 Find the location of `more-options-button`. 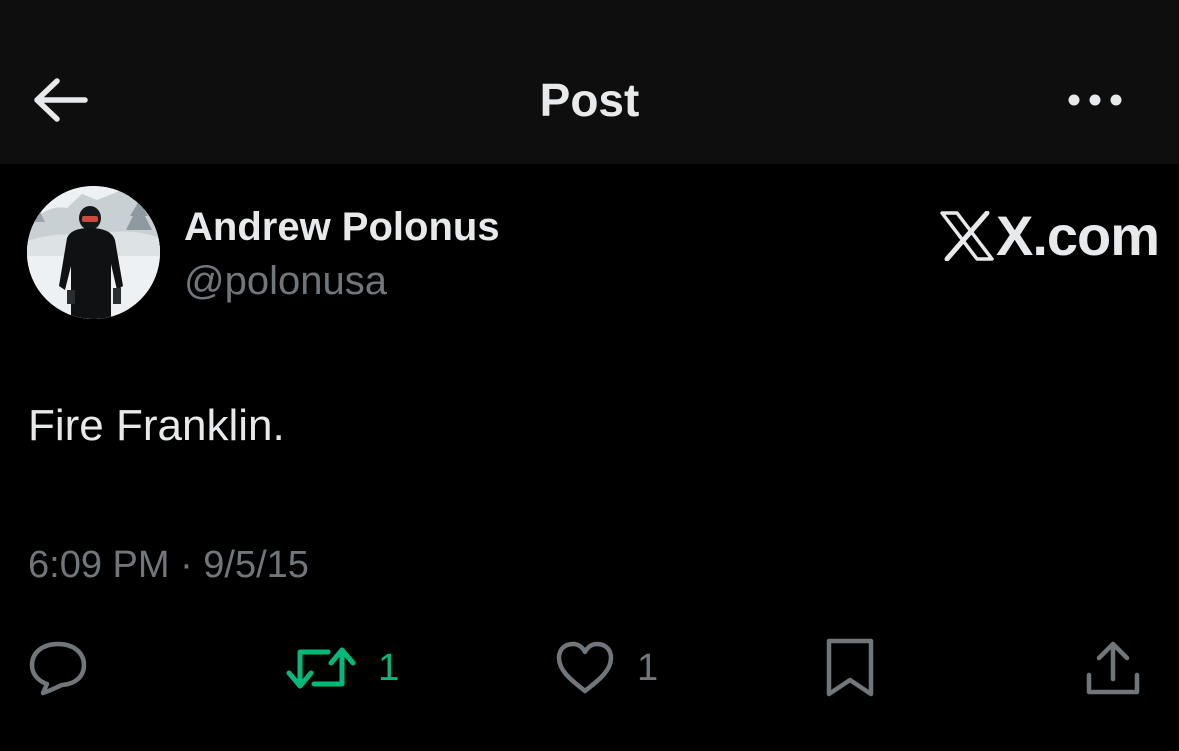

more-options-button is located at coordinates (1095, 100).